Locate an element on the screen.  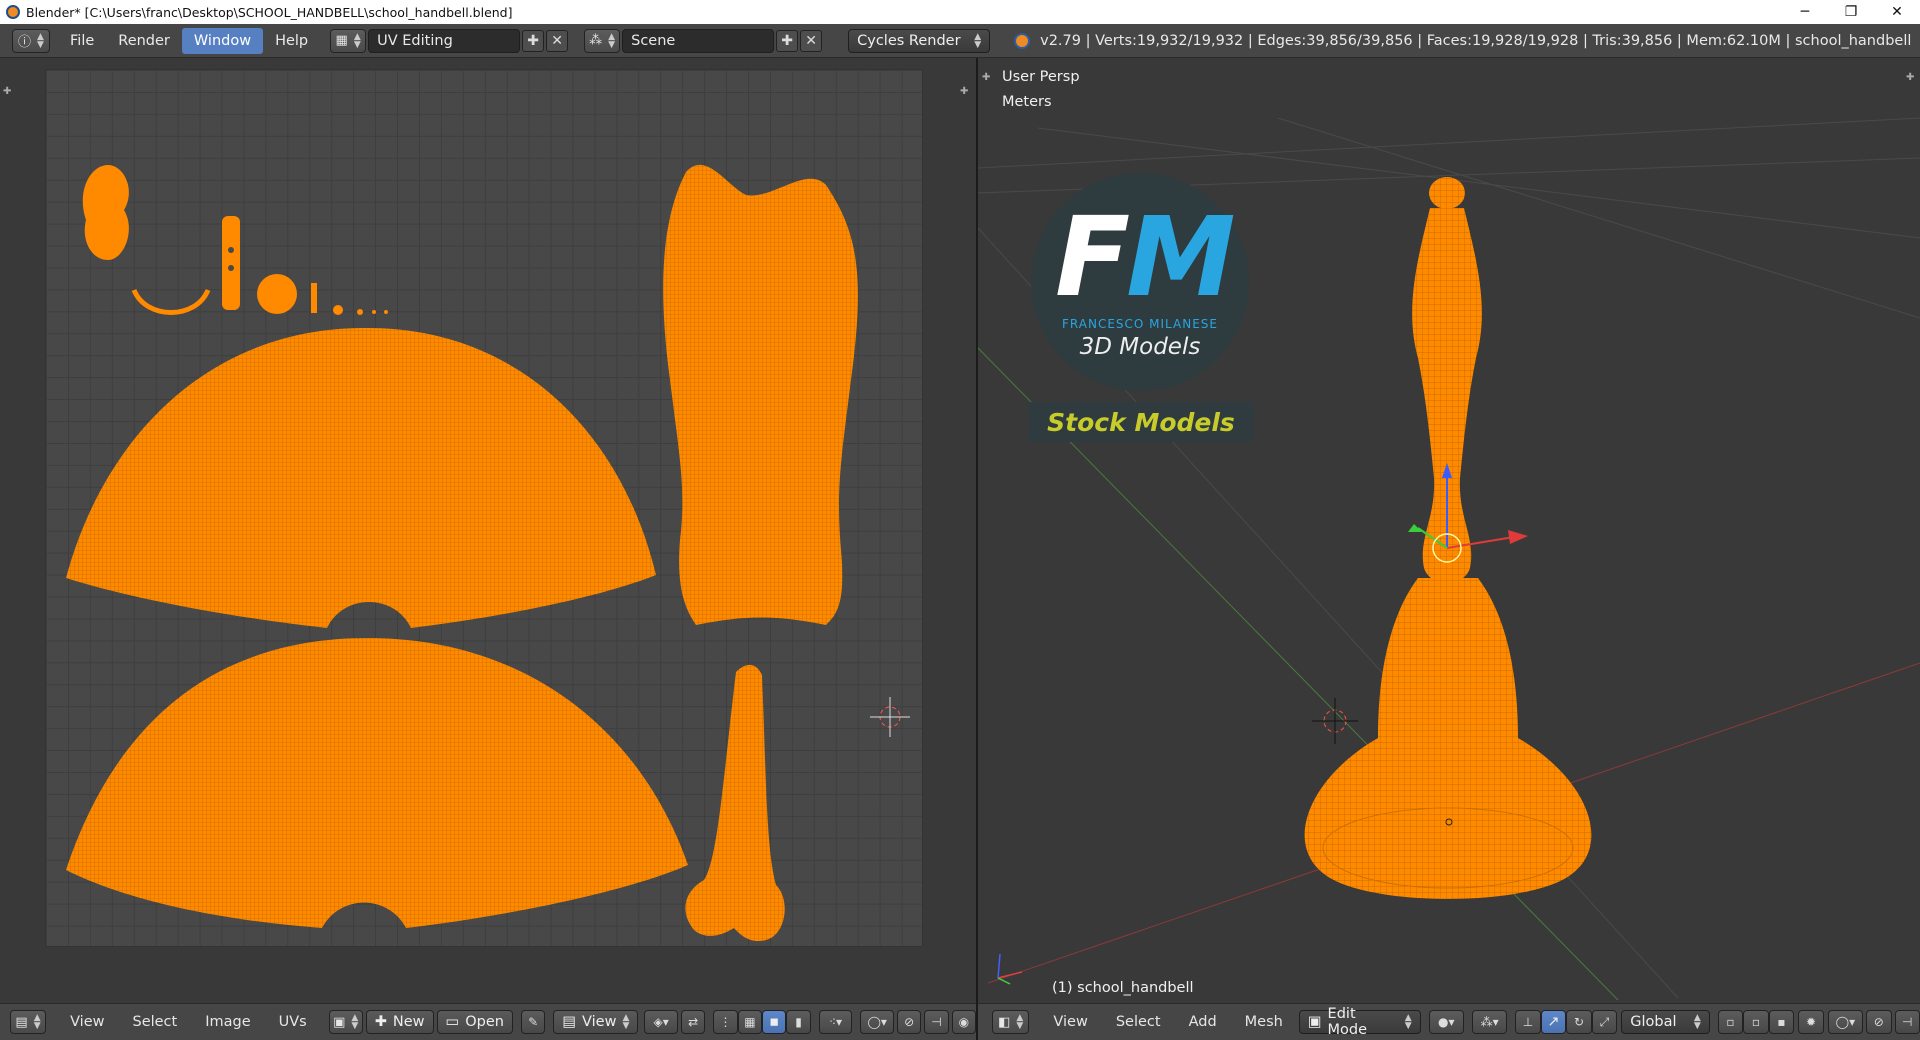
image-icon: ▣ is located at coordinates (339, 1022).